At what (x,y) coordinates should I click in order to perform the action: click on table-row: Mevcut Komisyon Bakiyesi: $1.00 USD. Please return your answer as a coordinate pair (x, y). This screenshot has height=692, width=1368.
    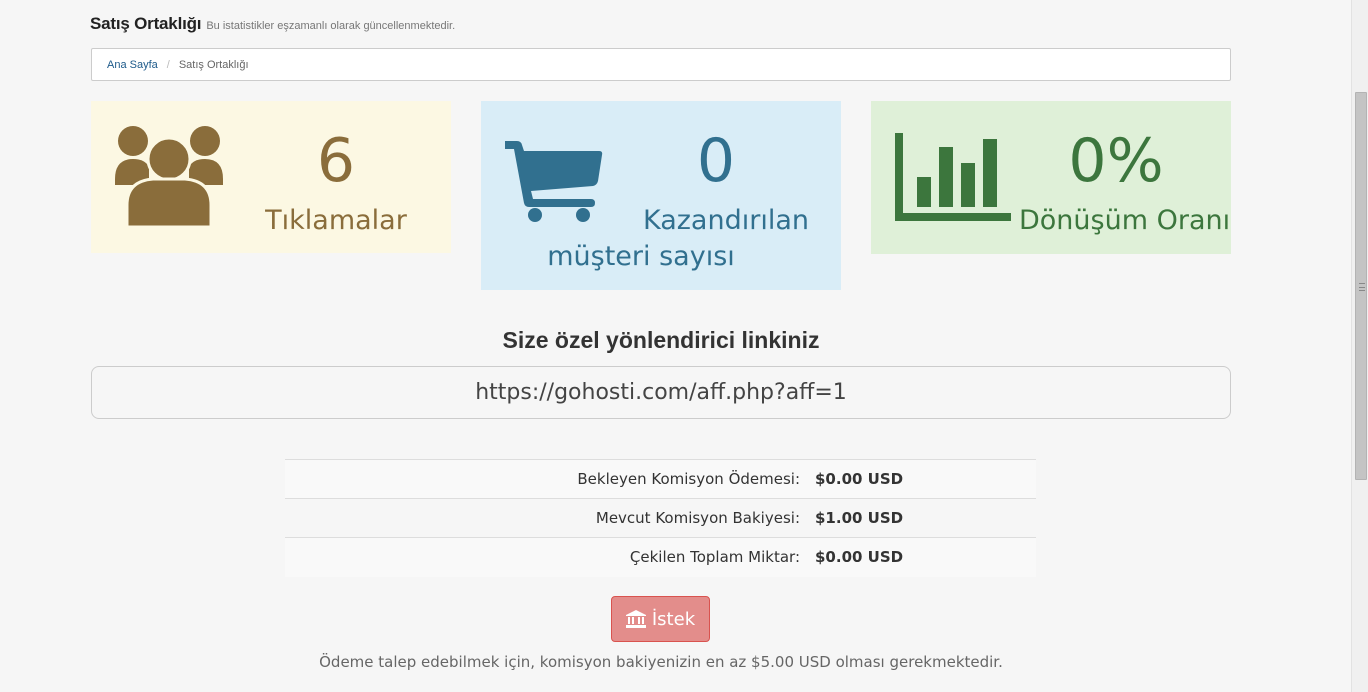
    Looking at the image, I should click on (660, 518).